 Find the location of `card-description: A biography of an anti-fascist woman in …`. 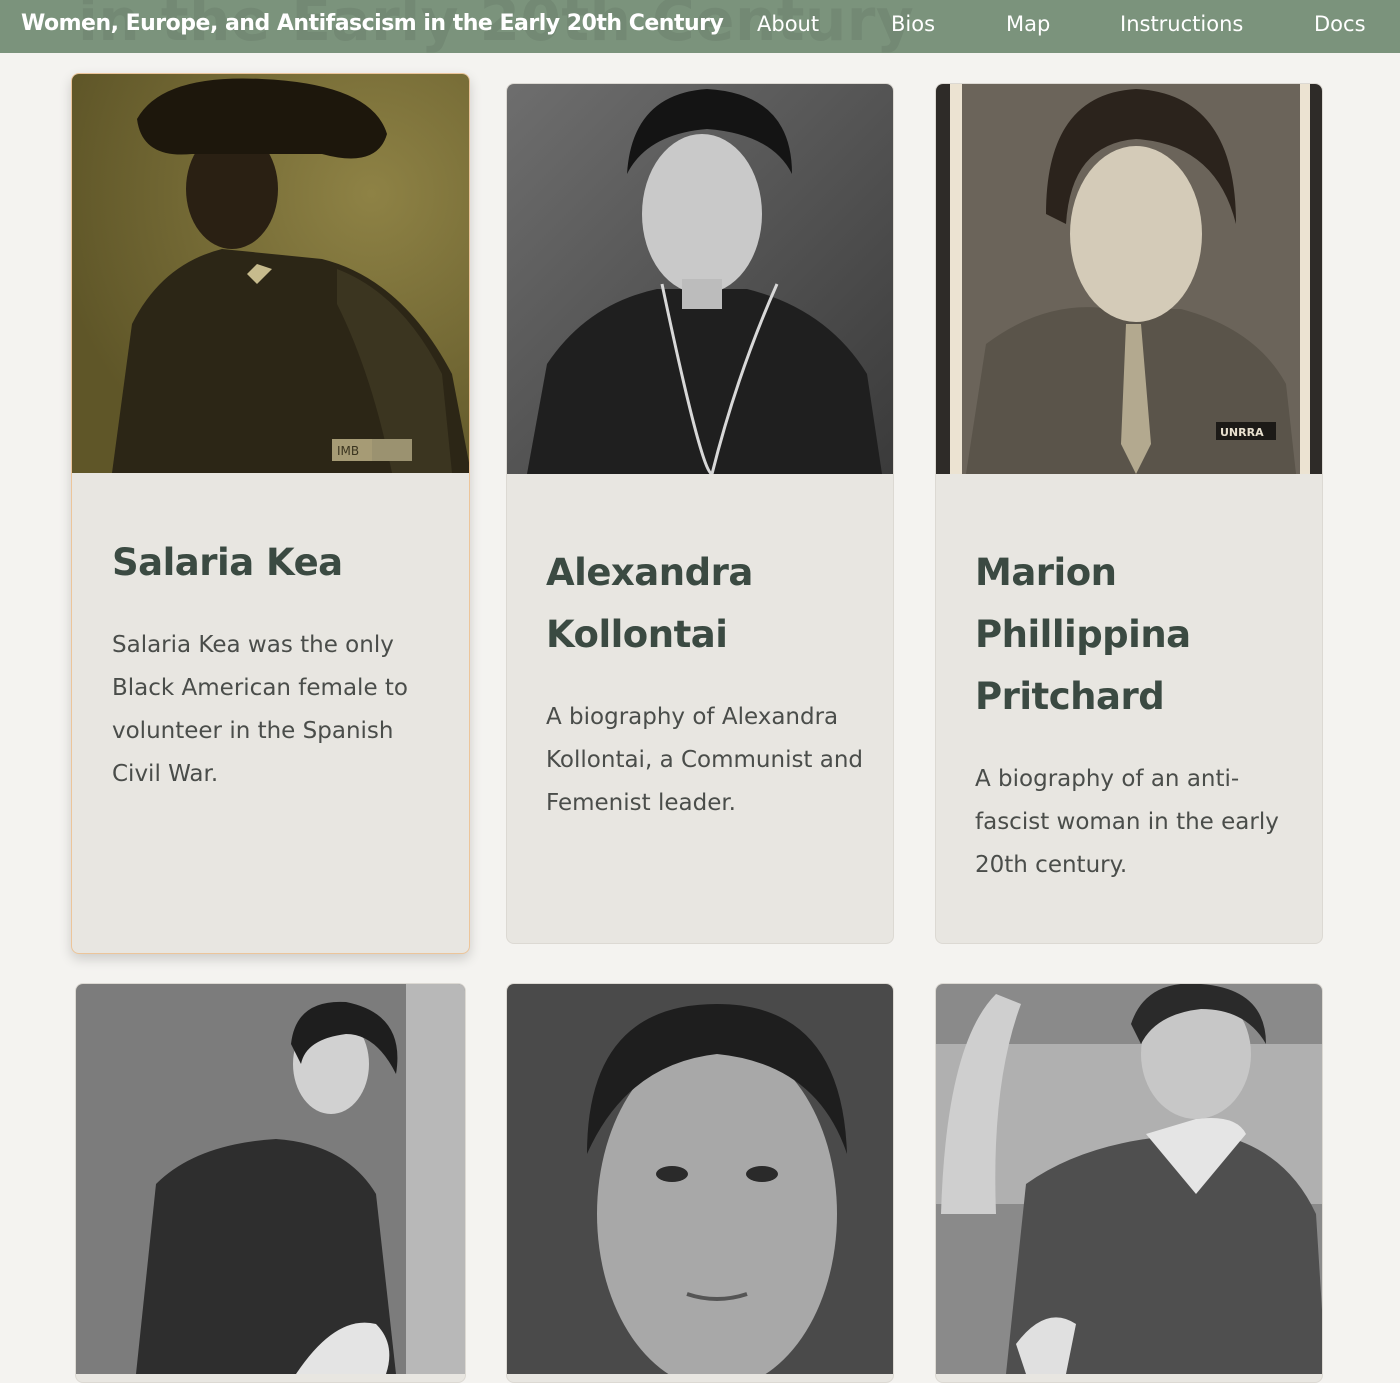

card-description: A biography of an anti-fascist woman in … is located at coordinates (1127, 822).